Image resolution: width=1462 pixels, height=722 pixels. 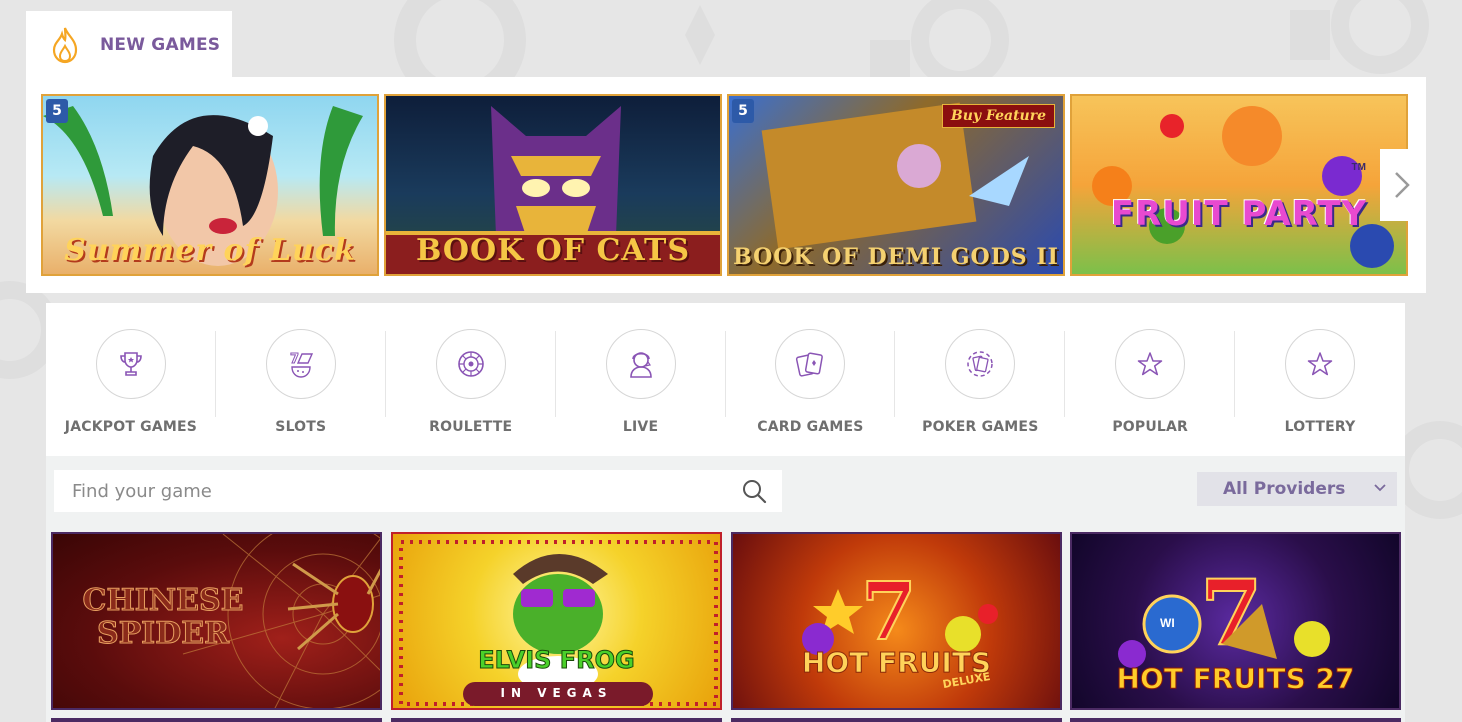 I want to click on game-tile-chinese-spider: CHINESE SPIDER, so click(x=216, y=621).